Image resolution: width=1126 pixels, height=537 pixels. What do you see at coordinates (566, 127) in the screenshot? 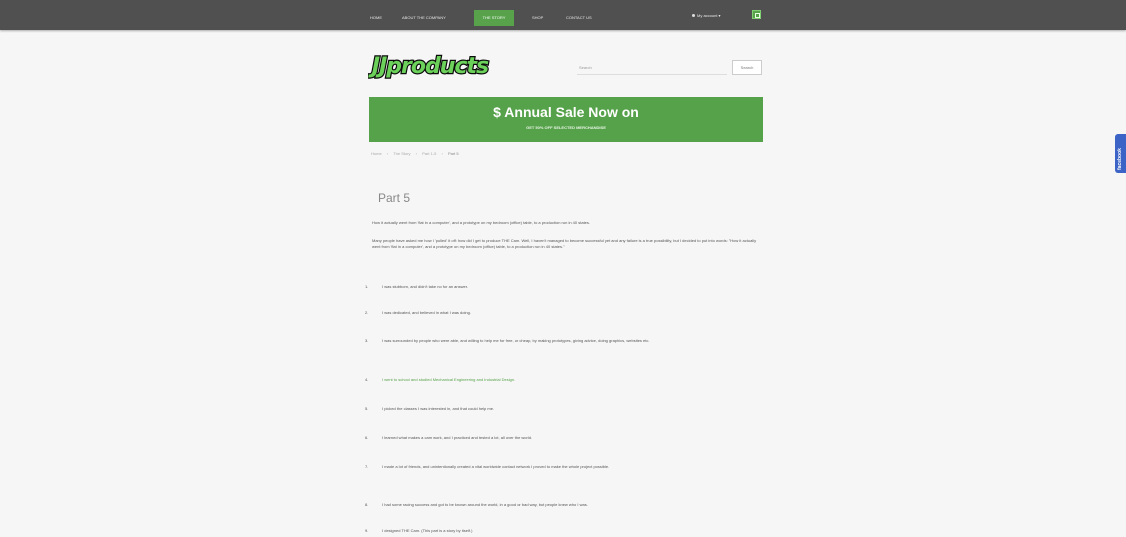
I see `banner-subtitle: Get 50% off selected merchandise` at bounding box center [566, 127].